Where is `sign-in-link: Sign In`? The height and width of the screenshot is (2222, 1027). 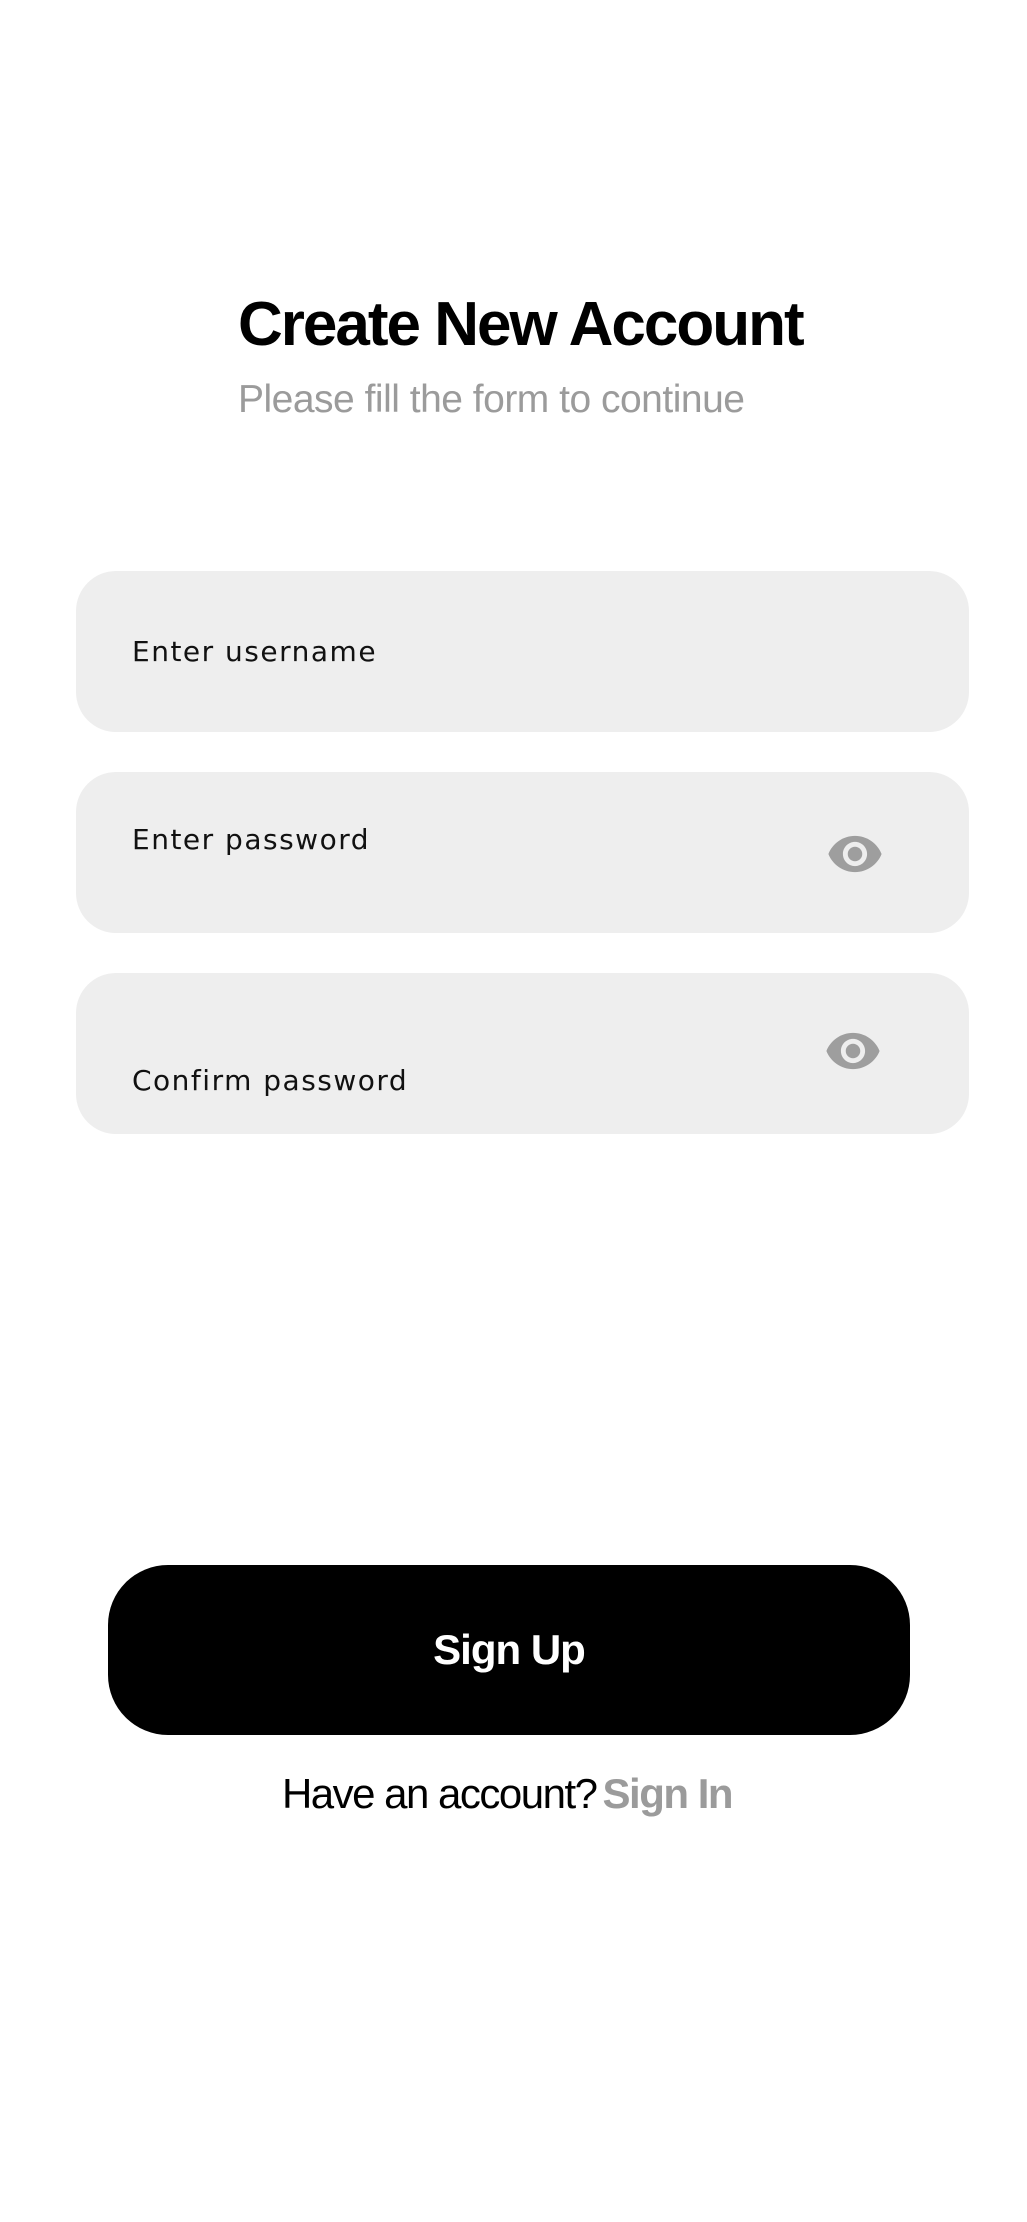 sign-in-link: Sign In is located at coordinates (668, 1793).